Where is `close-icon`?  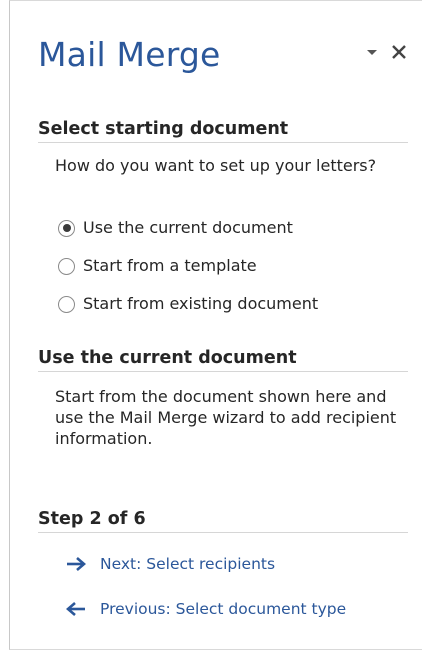
close-icon is located at coordinates (399, 52).